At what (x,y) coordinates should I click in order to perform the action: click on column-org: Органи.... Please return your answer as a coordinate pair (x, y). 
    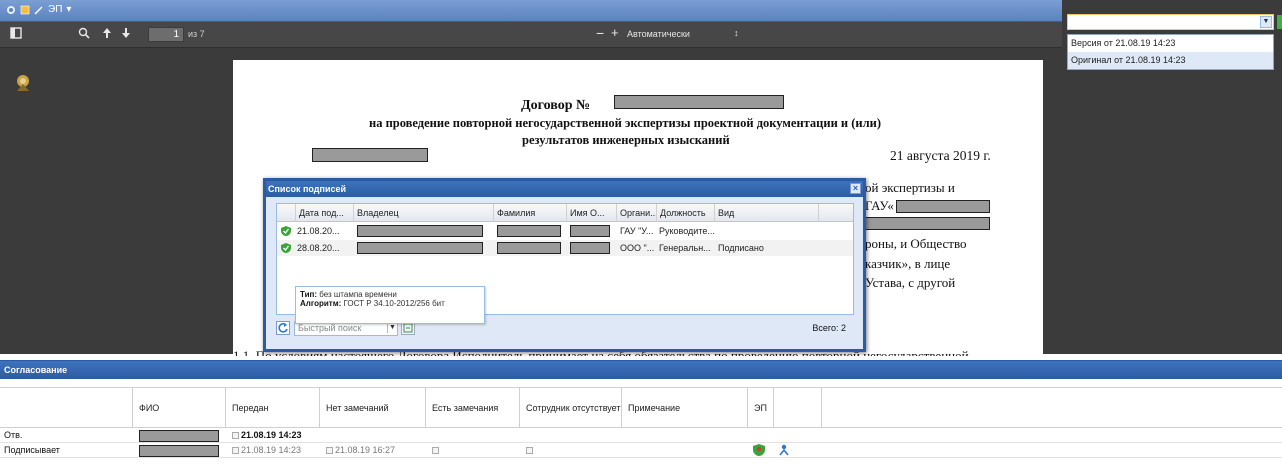
    Looking at the image, I should click on (636, 213).